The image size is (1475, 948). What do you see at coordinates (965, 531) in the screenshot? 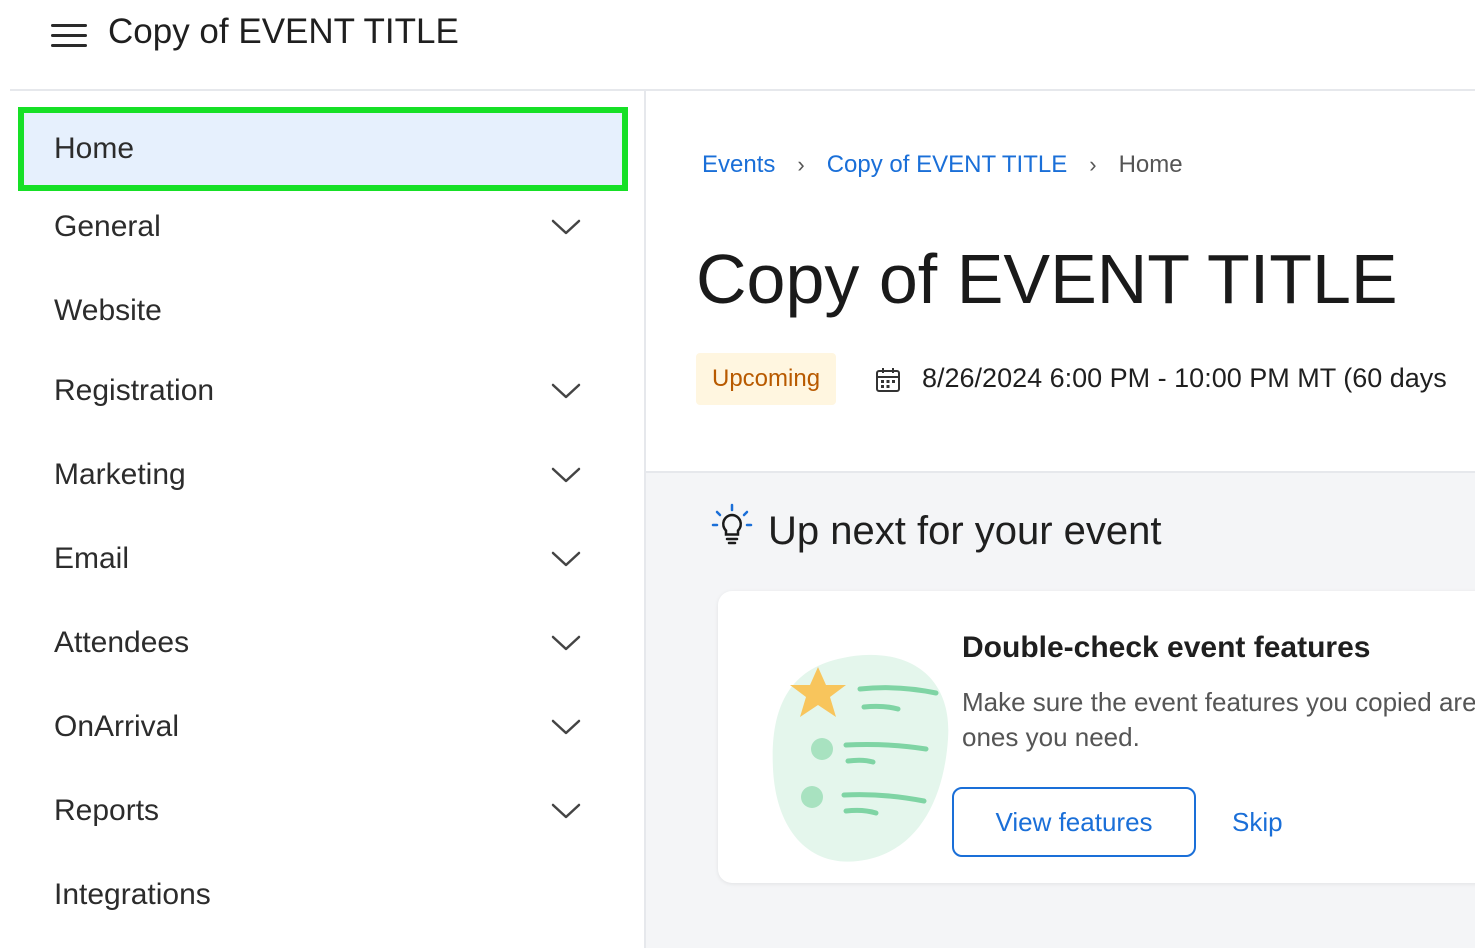
I see `section-heading: Up next for your event` at bounding box center [965, 531].